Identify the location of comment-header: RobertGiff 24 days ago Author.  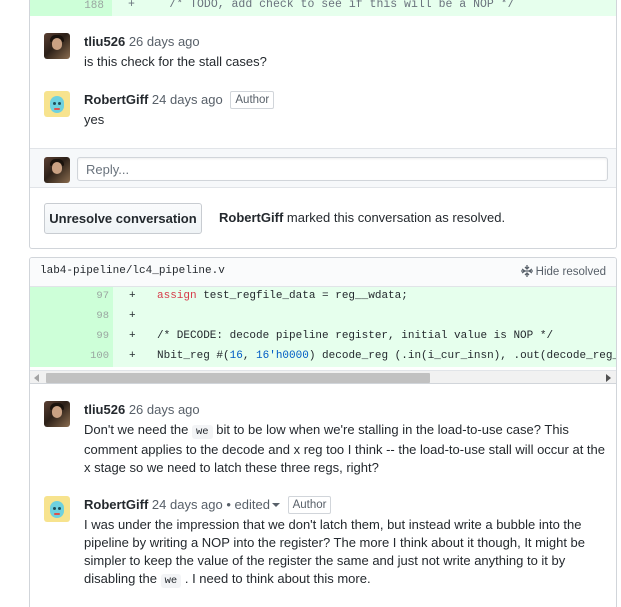
(179, 100).